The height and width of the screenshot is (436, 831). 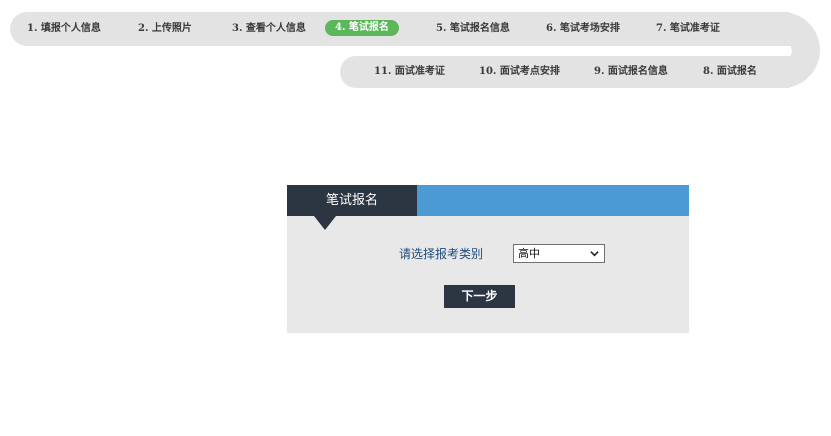 I want to click on panel-header: 笔试报名, so click(x=488, y=200).